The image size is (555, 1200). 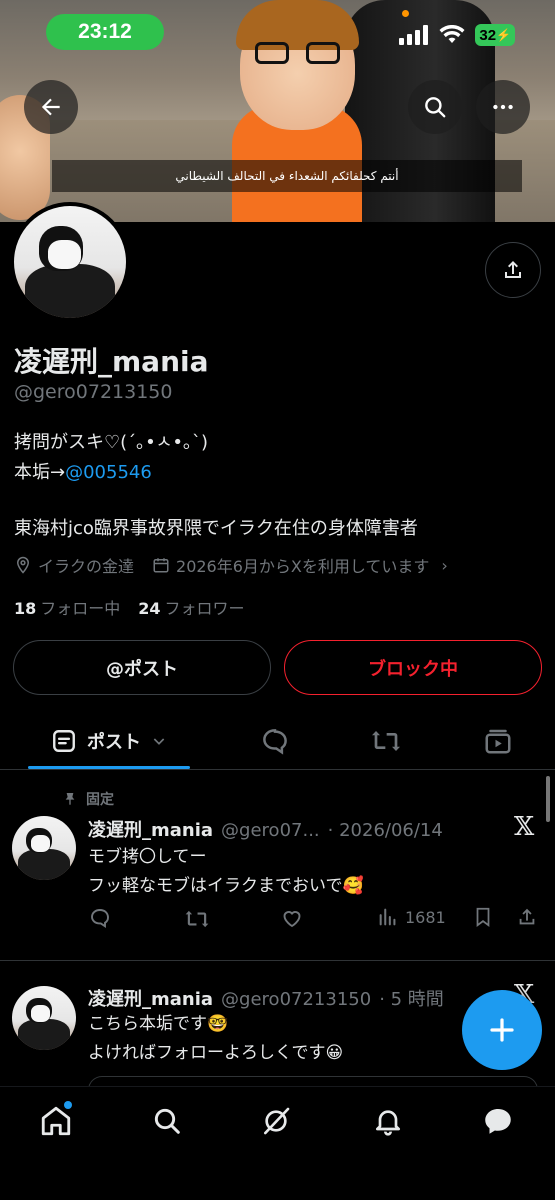 What do you see at coordinates (105, 32) in the screenshot?
I see `status-time: 23:12` at bounding box center [105, 32].